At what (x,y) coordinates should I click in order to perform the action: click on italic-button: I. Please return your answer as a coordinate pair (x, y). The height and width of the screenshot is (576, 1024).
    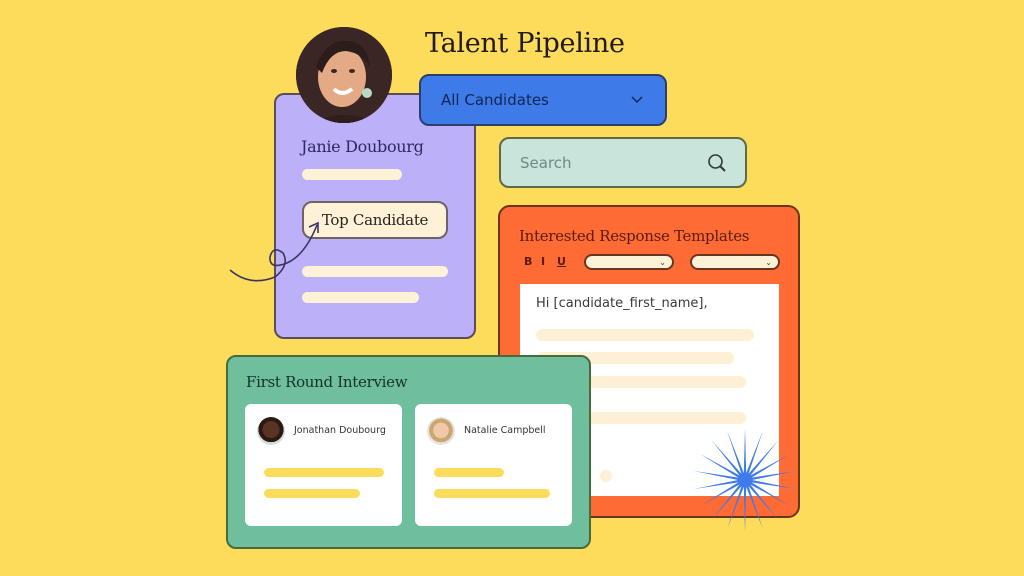
    Looking at the image, I should click on (543, 261).